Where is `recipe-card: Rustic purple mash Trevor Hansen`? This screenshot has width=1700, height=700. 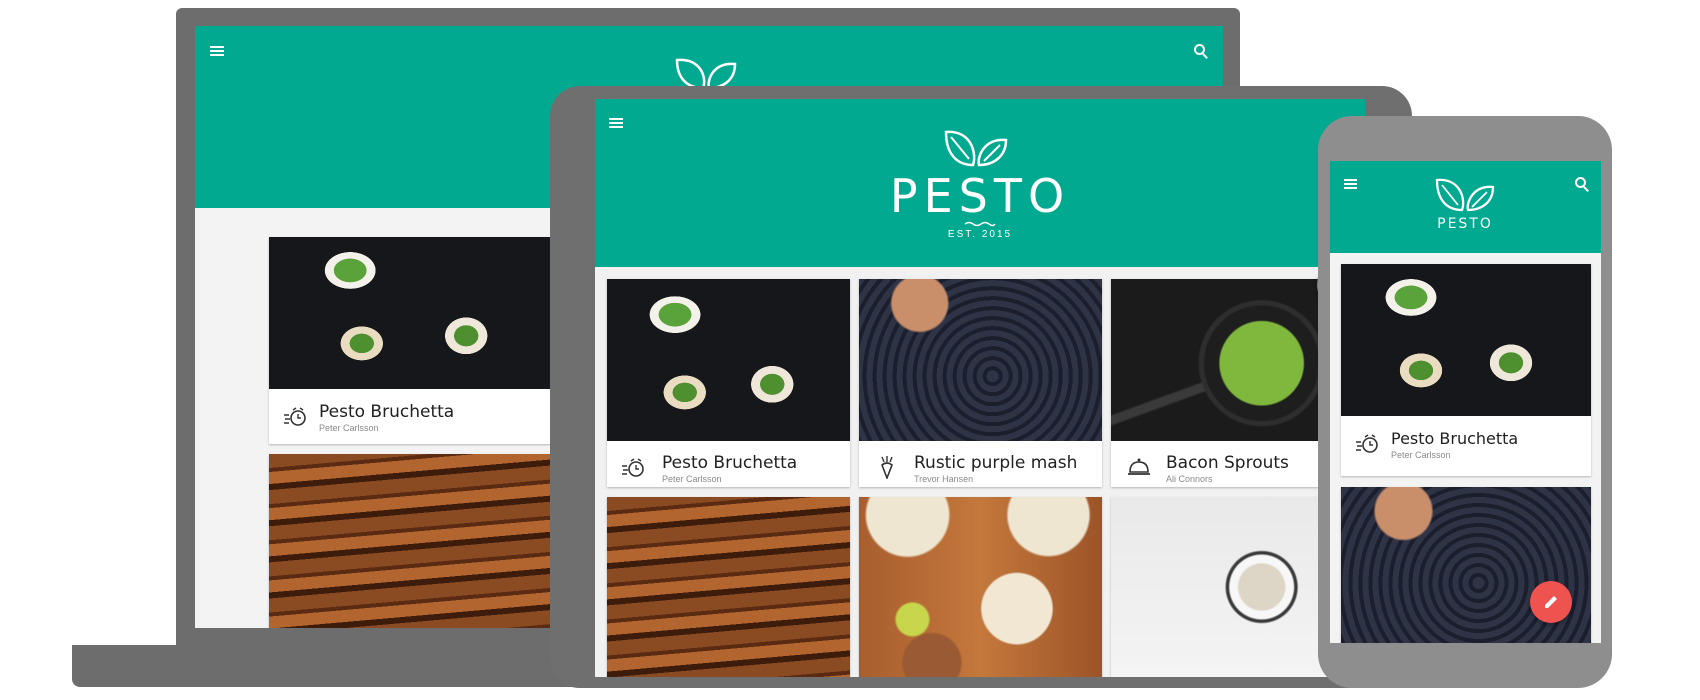 recipe-card: Rustic purple mash Trevor Hansen is located at coordinates (980, 383).